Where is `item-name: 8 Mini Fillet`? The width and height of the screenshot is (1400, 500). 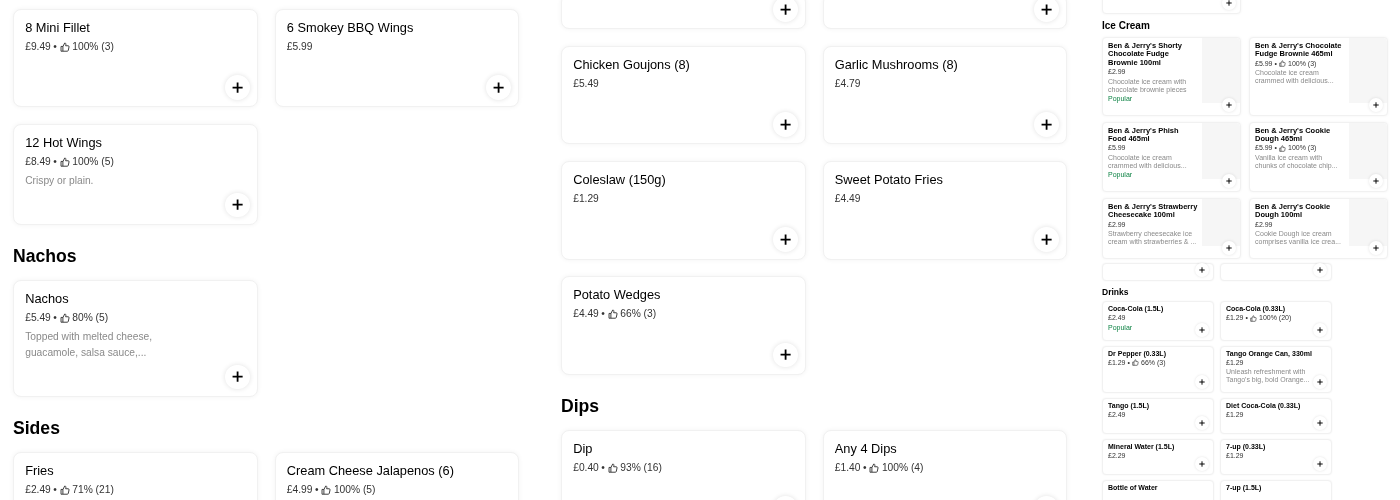 item-name: 8 Mini Fillet is located at coordinates (58, 28).